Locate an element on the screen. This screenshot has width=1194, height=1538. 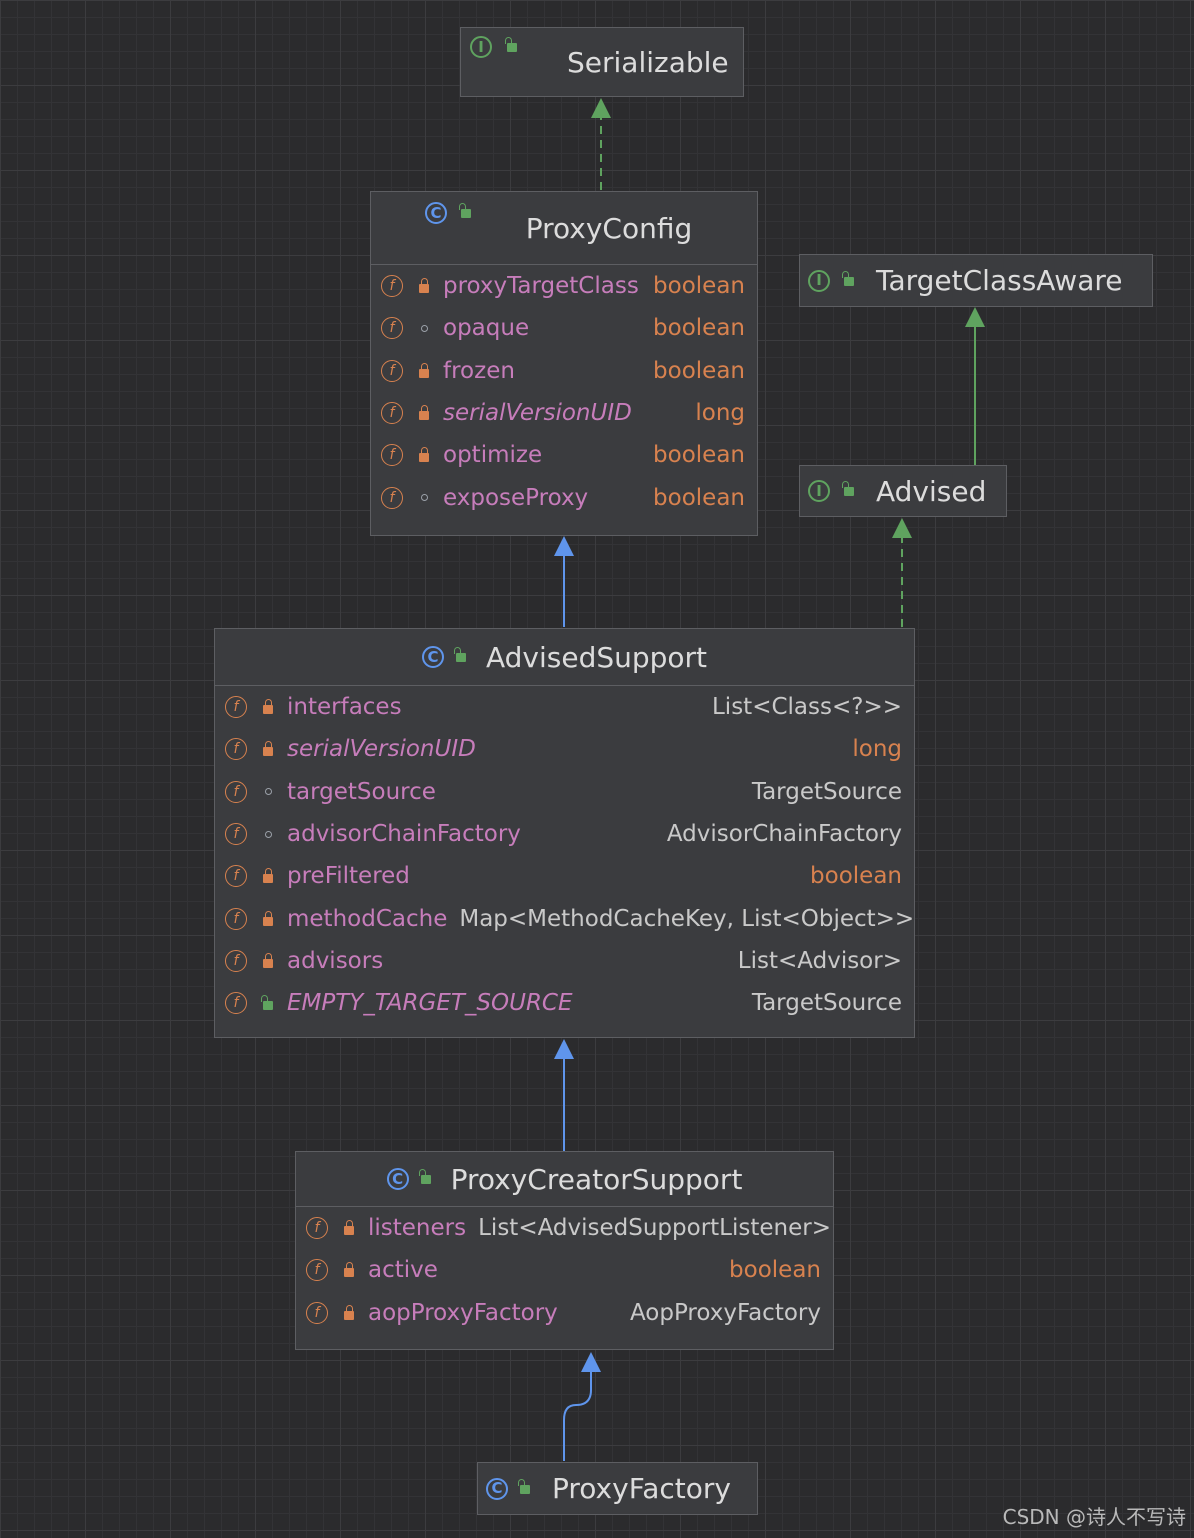
node-proxy-factory: C ProxyFactory is located at coordinates (617, 1488).